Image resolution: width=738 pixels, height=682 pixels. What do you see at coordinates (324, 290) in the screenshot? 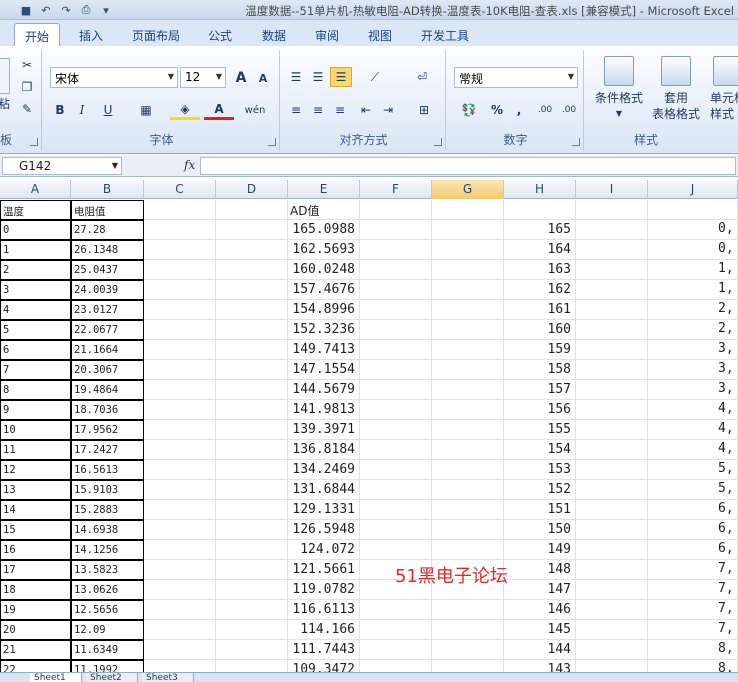
I see `cell-e: 157.4676` at bounding box center [324, 290].